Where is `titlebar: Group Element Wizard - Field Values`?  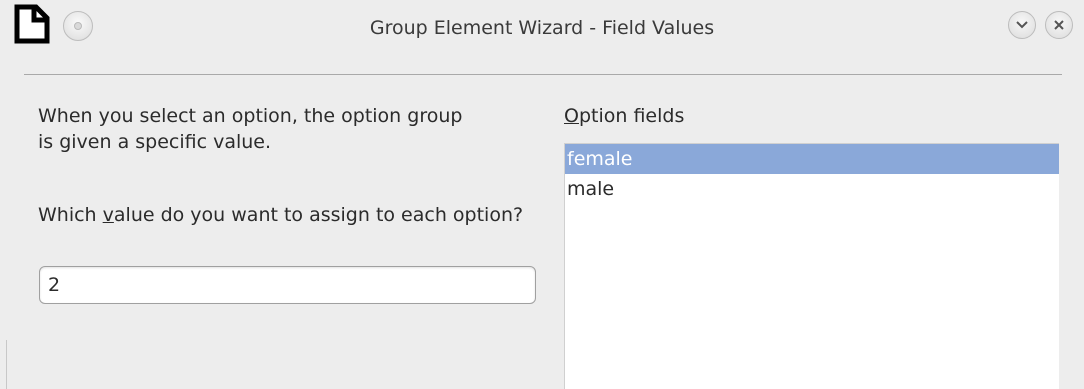 titlebar: Group Element Wizard - Field Values is located at coordinates (542, 28).